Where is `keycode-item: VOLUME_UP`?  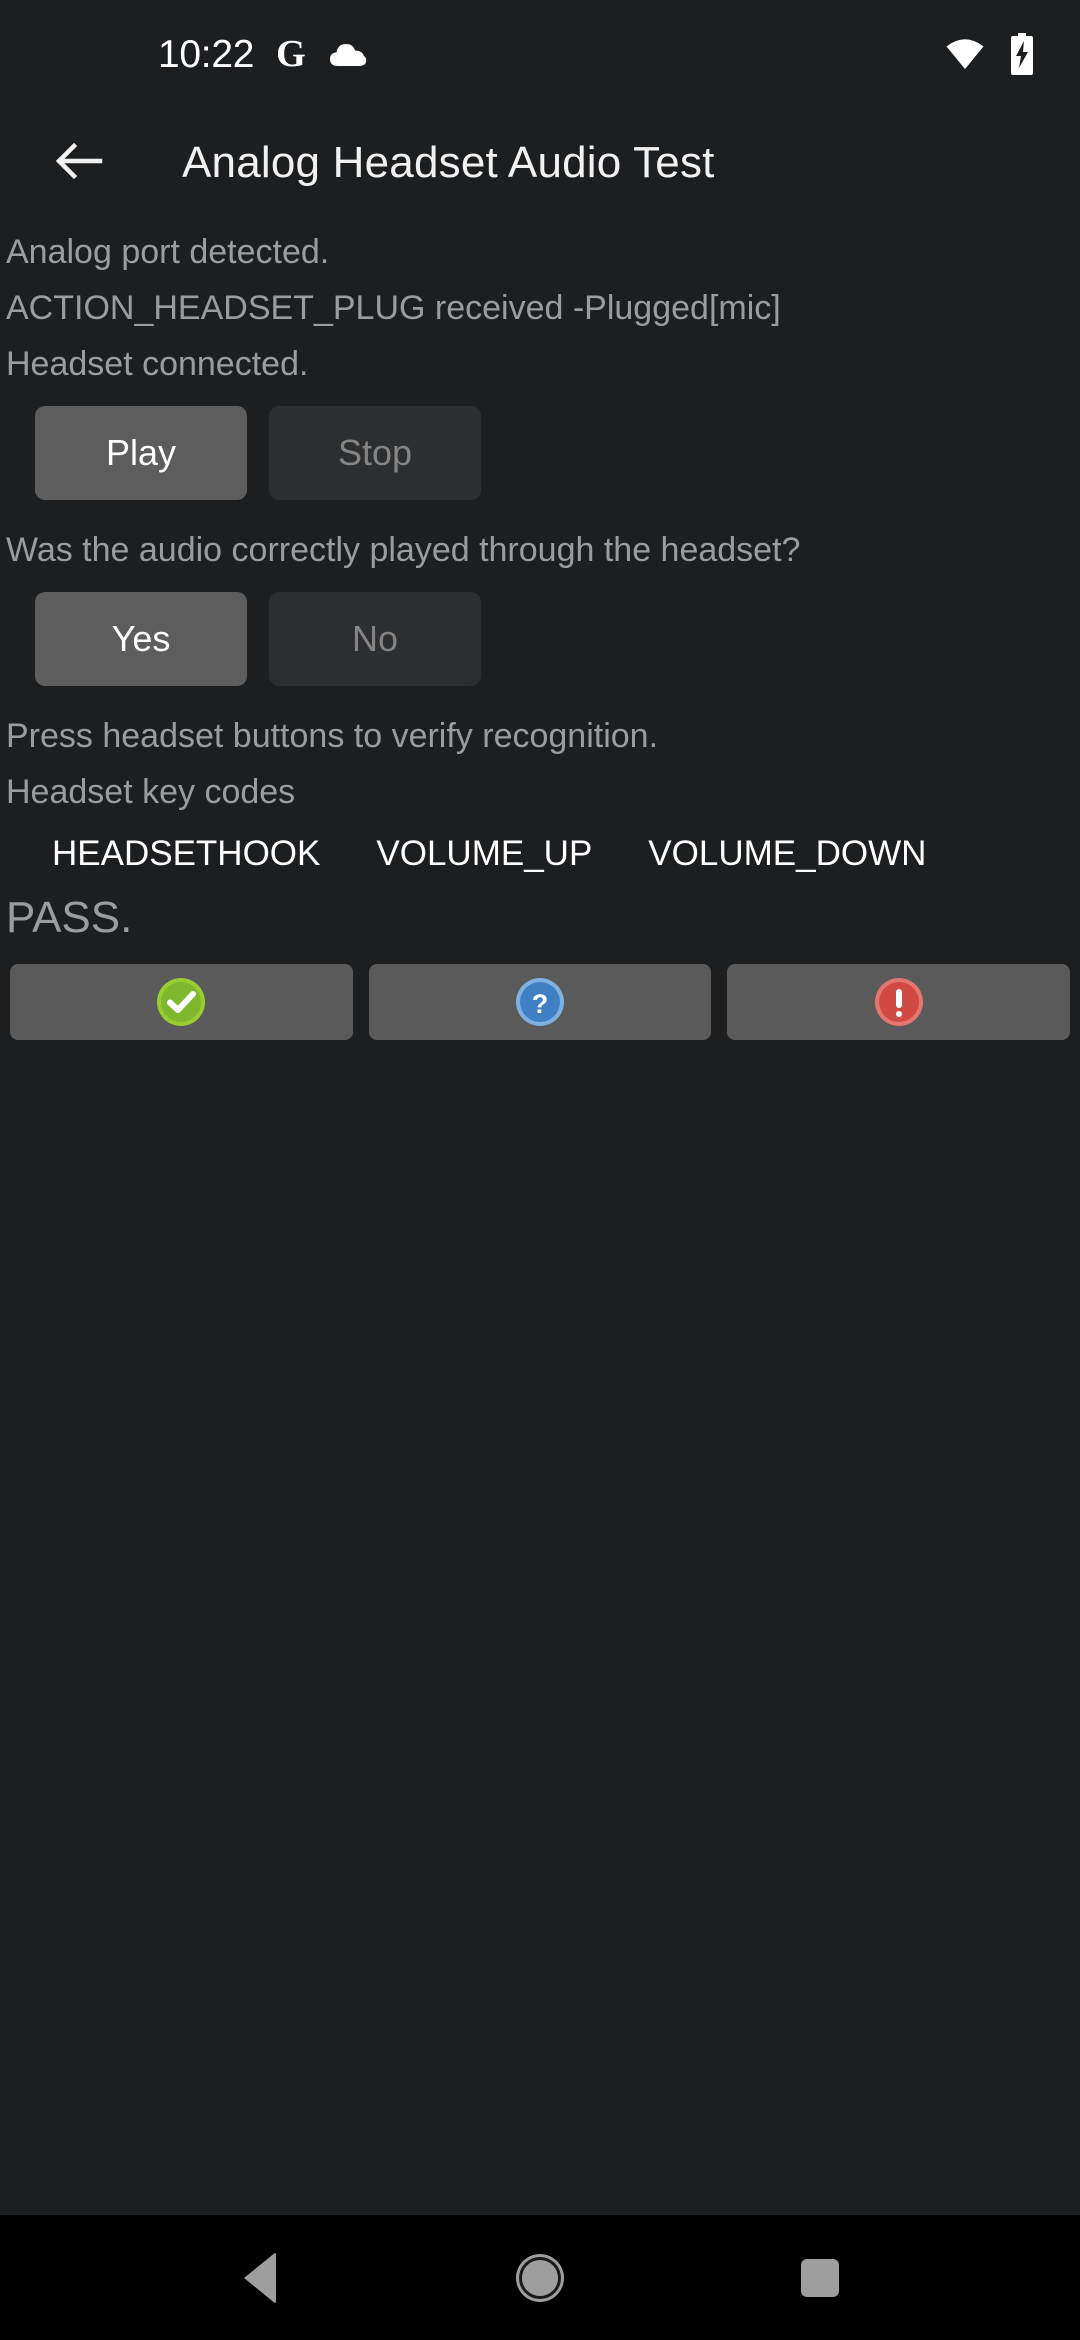
keycode-item: VOLUME_UP is located at coordinates (484, 853).